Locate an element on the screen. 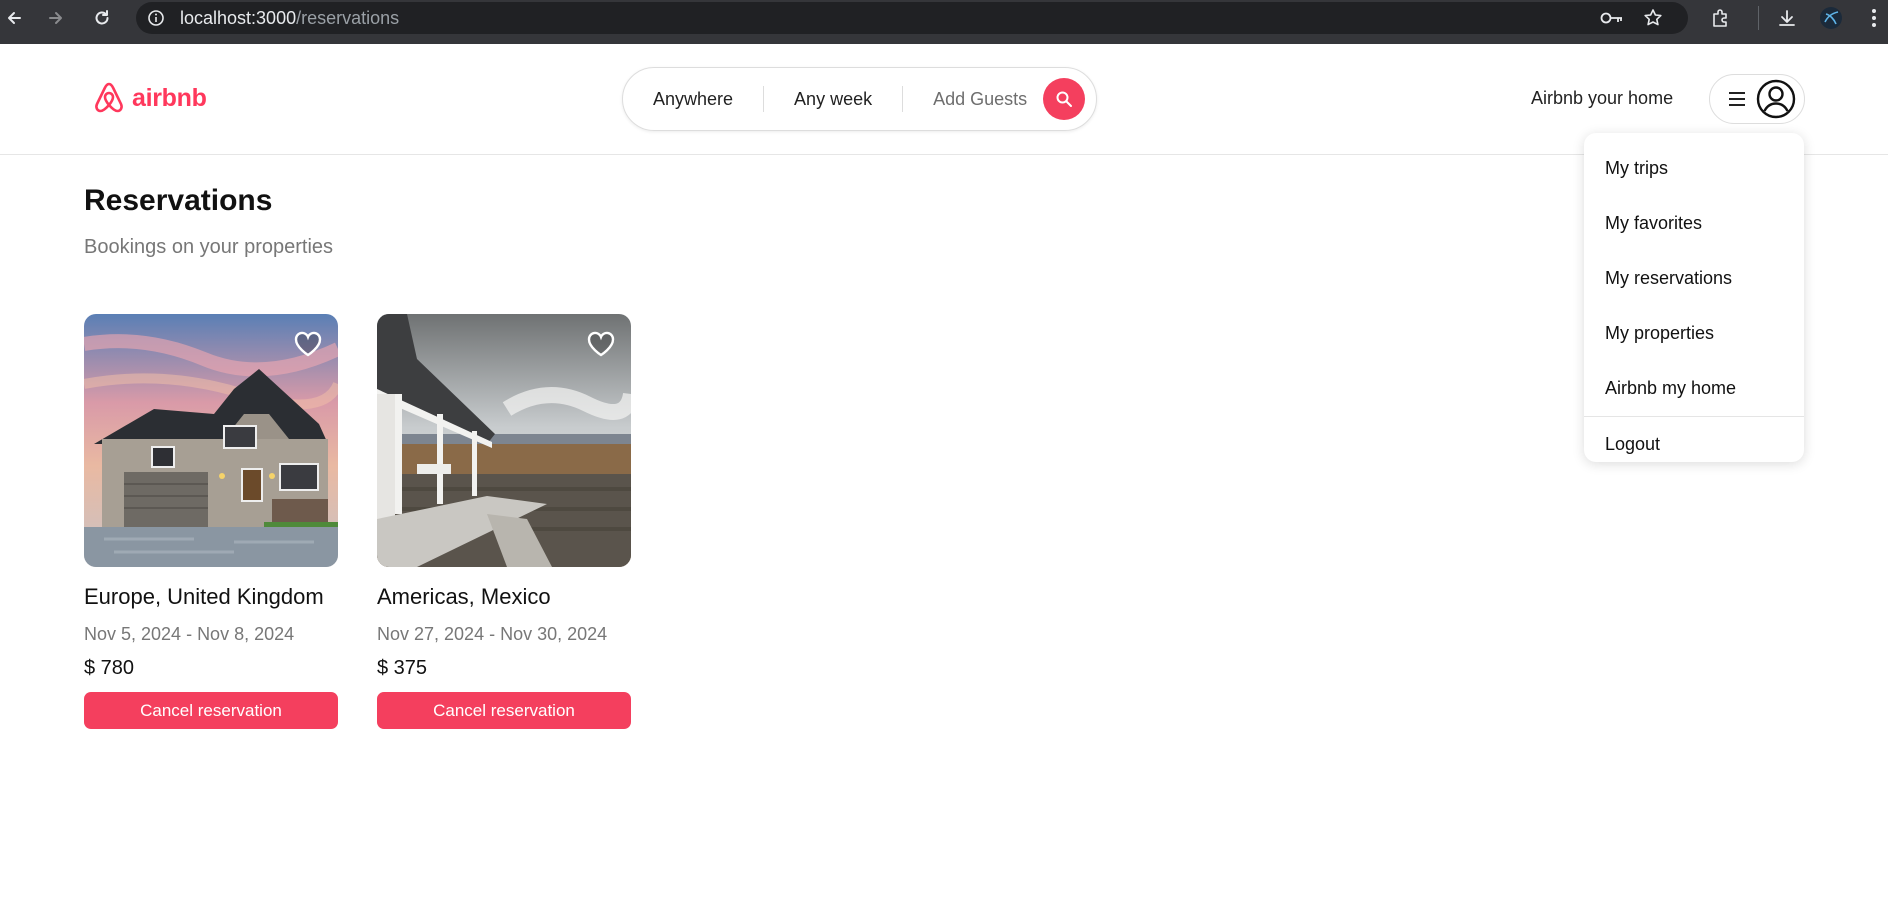 This screenshot has width=1888, height=920. search-button is located at coordinates (1064, 99).